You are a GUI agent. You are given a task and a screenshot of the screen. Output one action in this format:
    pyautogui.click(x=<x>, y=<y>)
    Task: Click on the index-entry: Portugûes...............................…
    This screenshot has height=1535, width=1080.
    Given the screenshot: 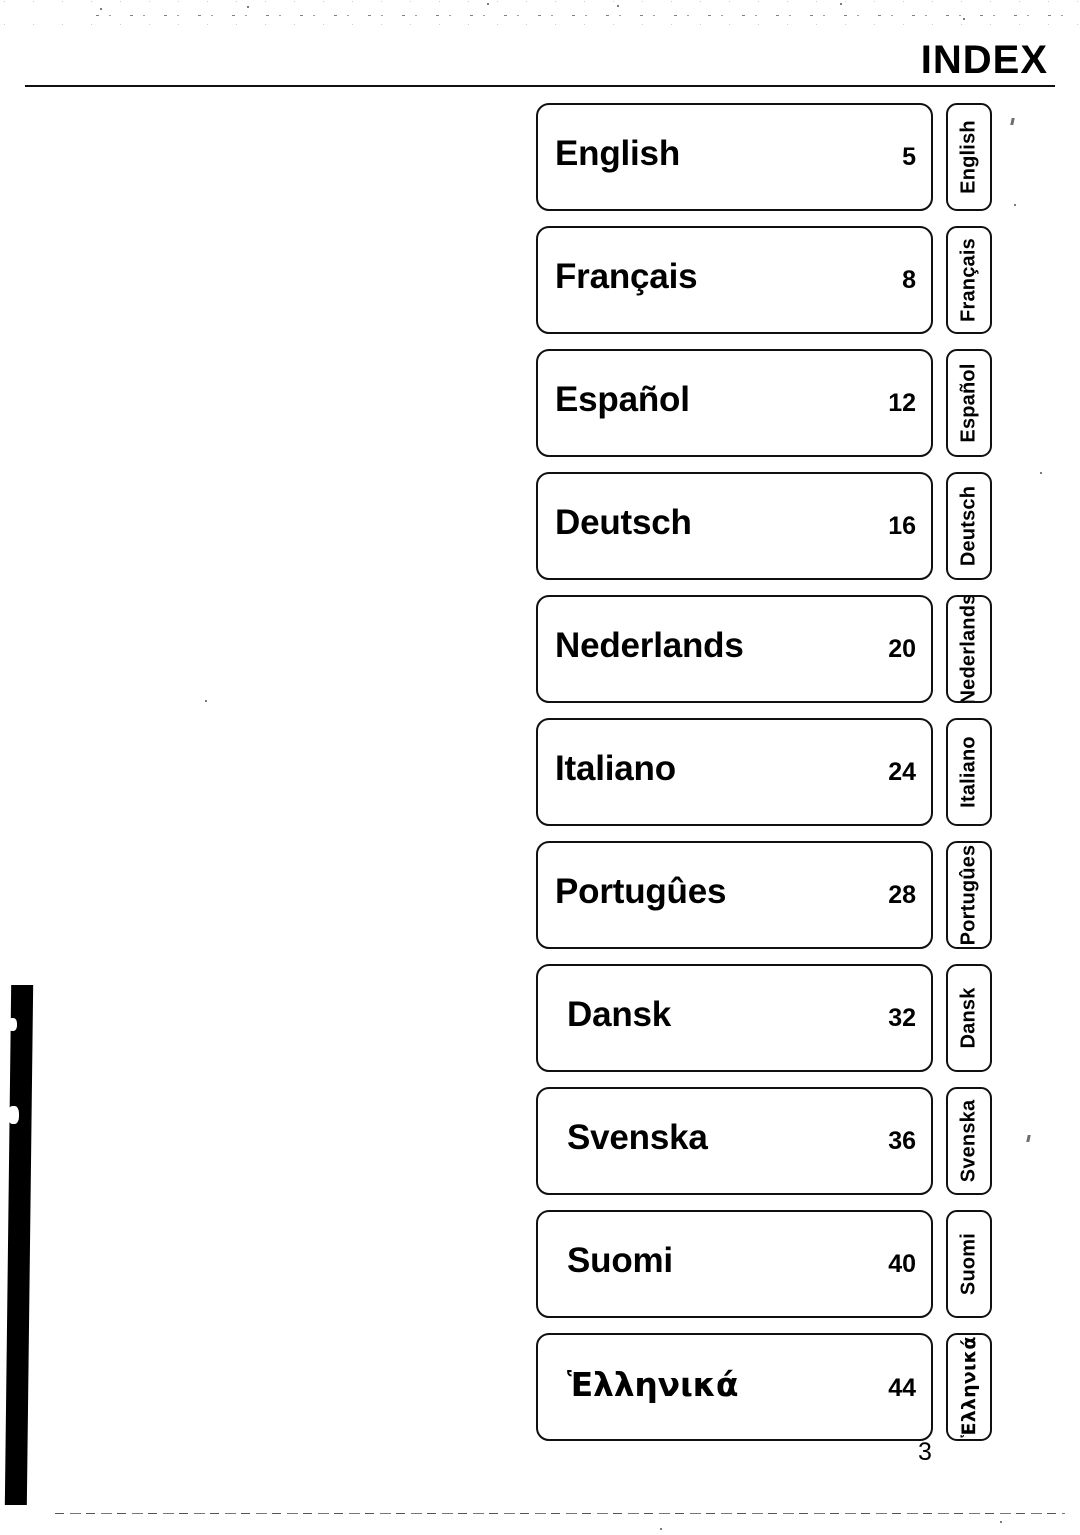 What is the action you would take?
    pyautogui.click(x=540, y=895)
    